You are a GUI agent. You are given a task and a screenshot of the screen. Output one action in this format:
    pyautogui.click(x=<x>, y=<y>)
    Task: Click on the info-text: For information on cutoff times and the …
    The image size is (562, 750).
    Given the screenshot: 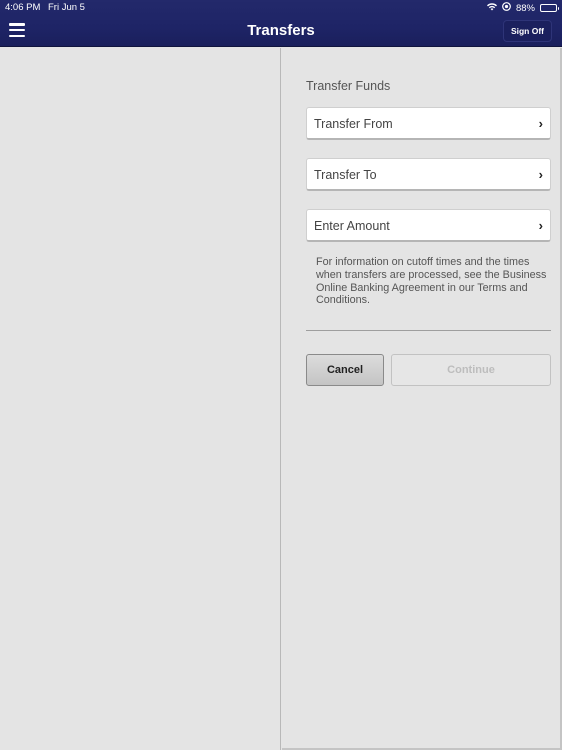 What is the action you would take?
    pyautogui.click(x=431, y=281)
    